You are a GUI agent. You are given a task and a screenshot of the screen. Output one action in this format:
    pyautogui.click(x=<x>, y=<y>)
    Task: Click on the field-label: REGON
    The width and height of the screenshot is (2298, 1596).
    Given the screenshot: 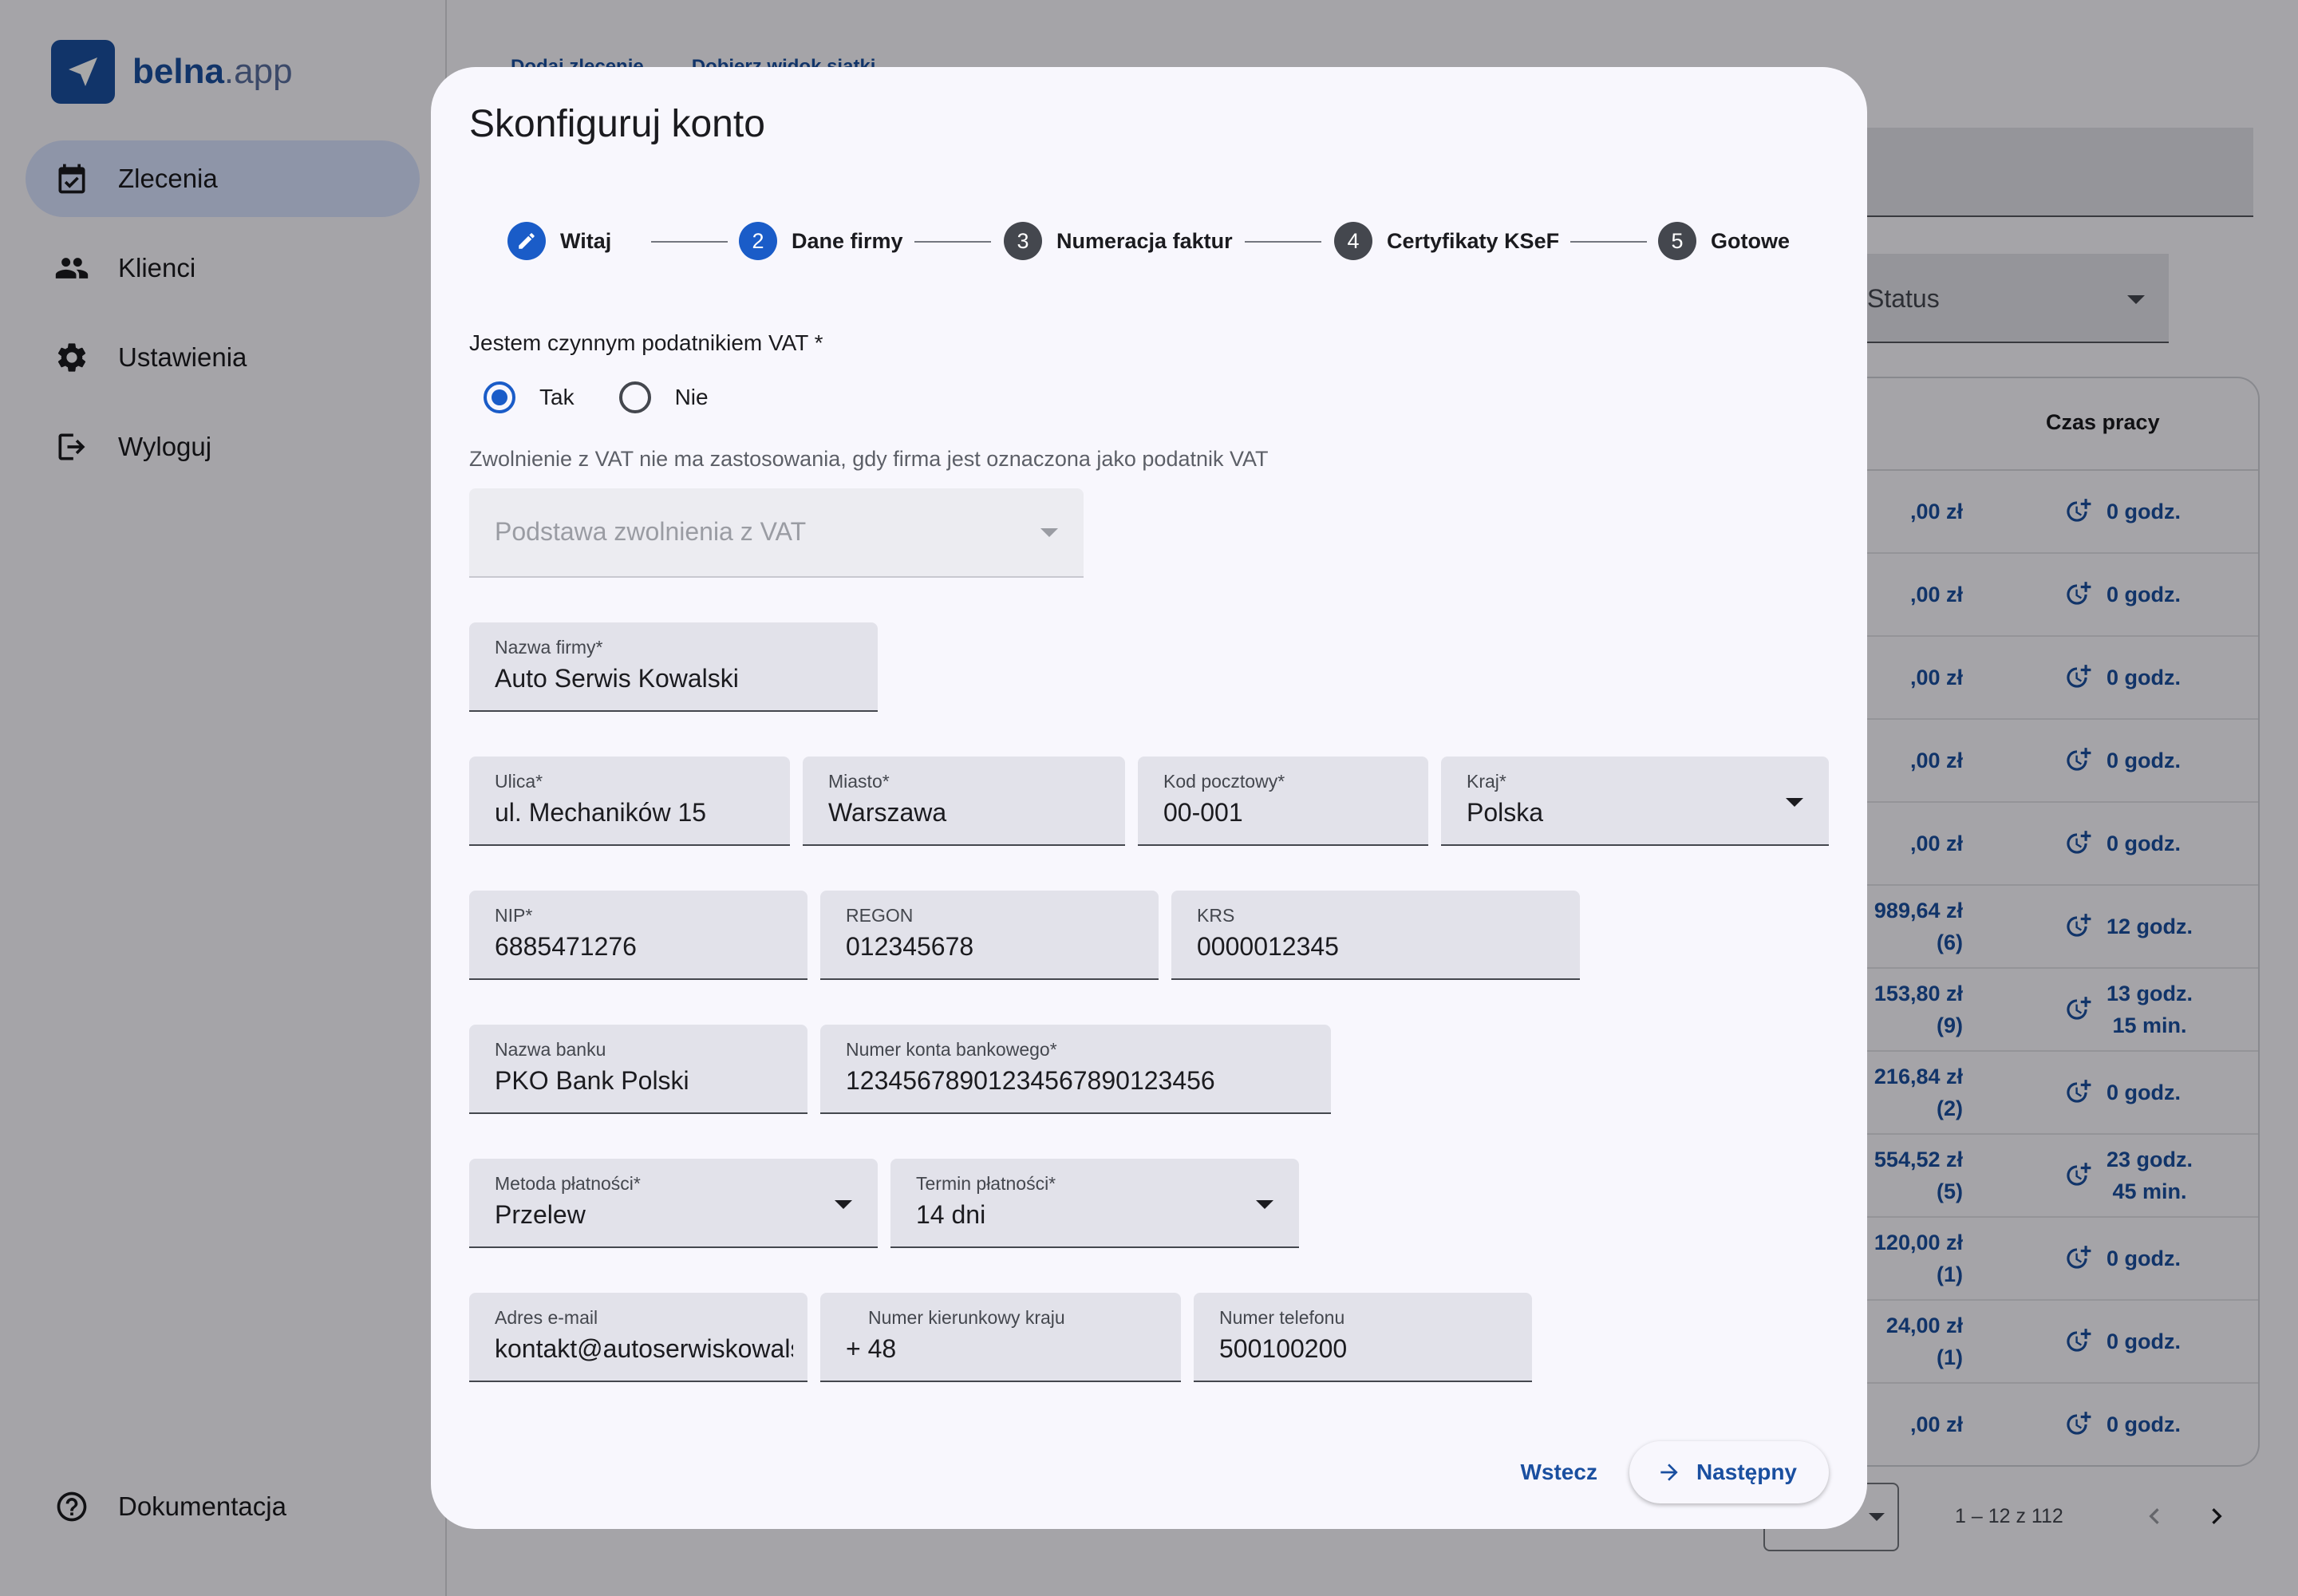 What is the action you would take?
    pyautogui.click(x=880, y=915)
    